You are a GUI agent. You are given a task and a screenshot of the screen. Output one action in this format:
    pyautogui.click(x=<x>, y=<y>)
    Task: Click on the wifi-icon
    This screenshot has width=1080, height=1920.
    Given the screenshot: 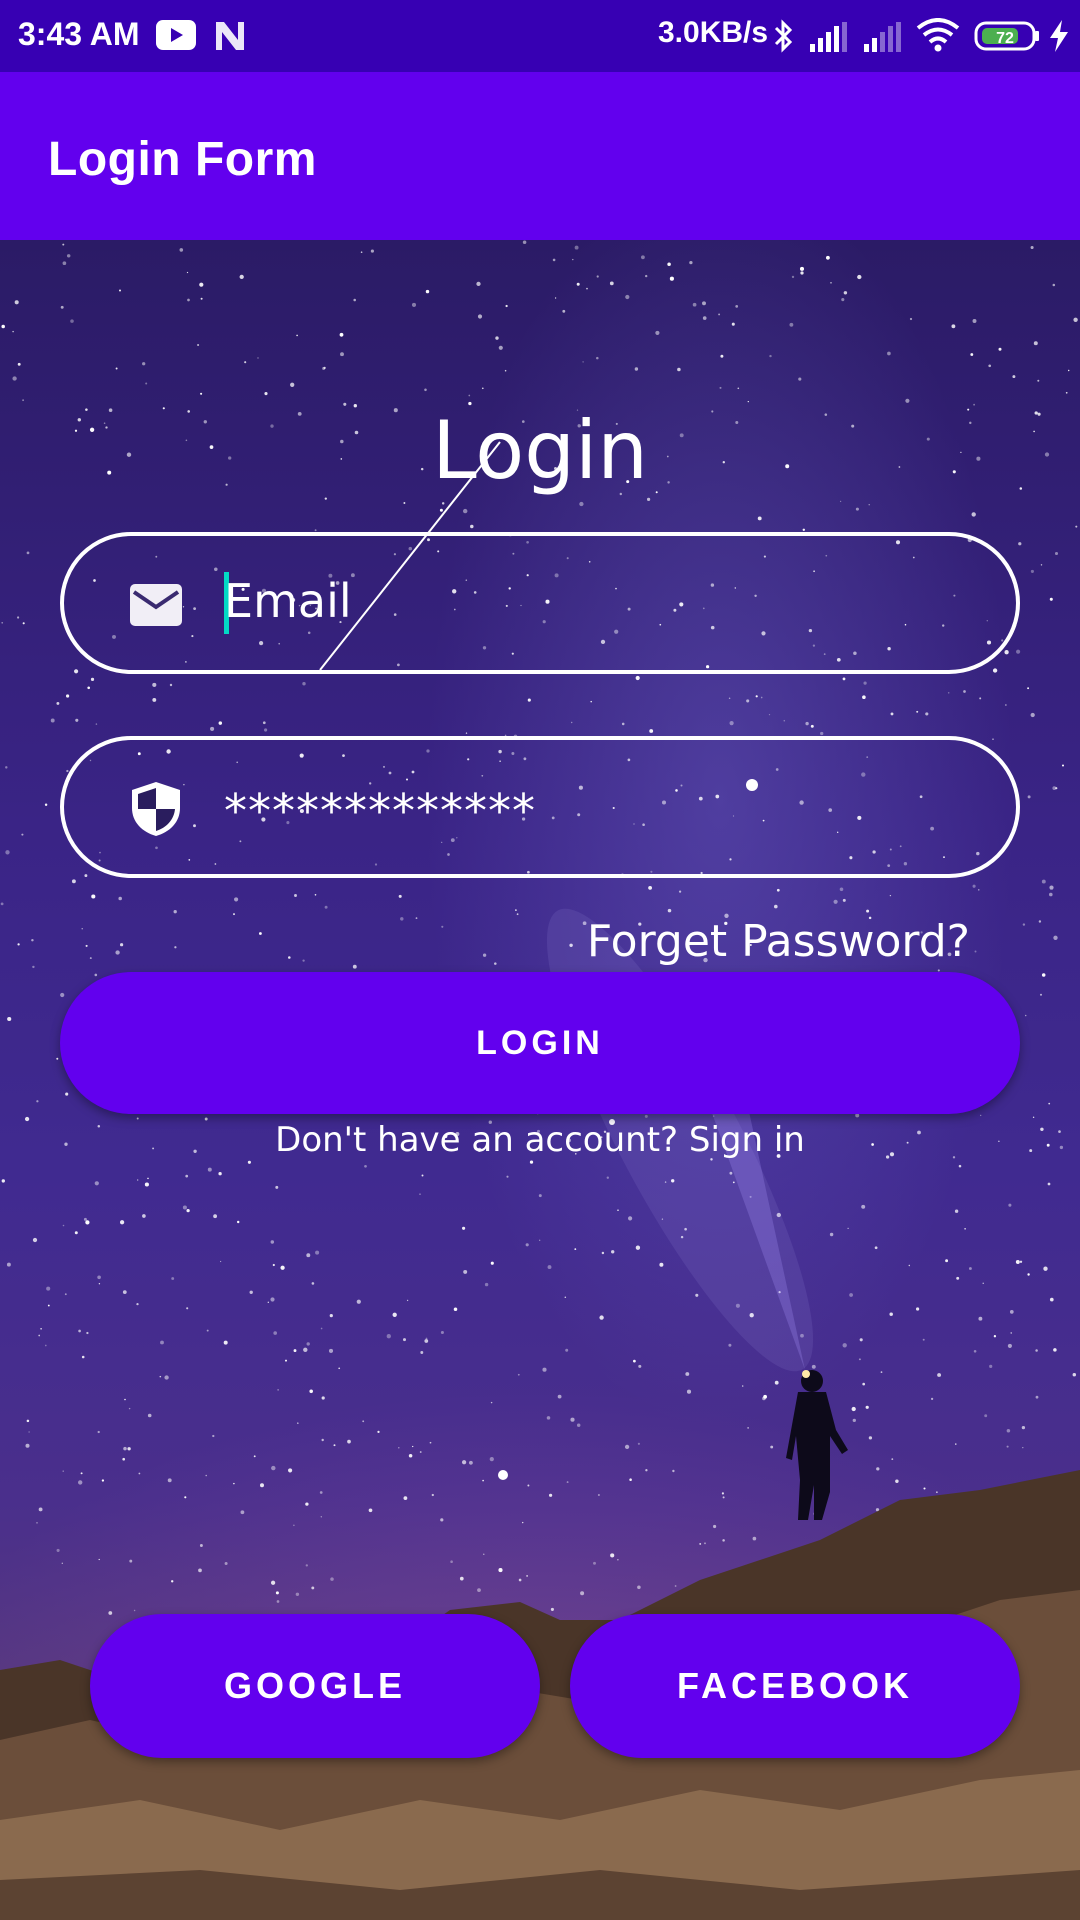 What is the action you would take?
    pyautogui.click(x=938, y=35)
    